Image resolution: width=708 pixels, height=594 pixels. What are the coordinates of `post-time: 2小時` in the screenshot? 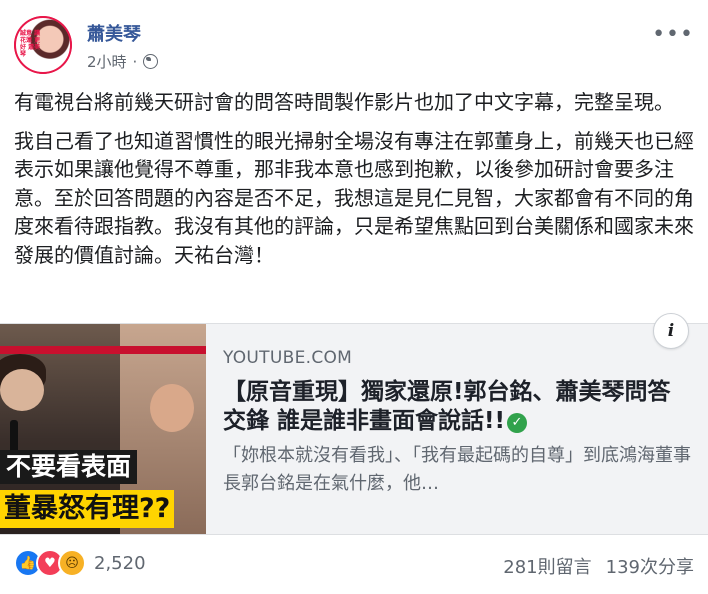 It's located at (107, 61).